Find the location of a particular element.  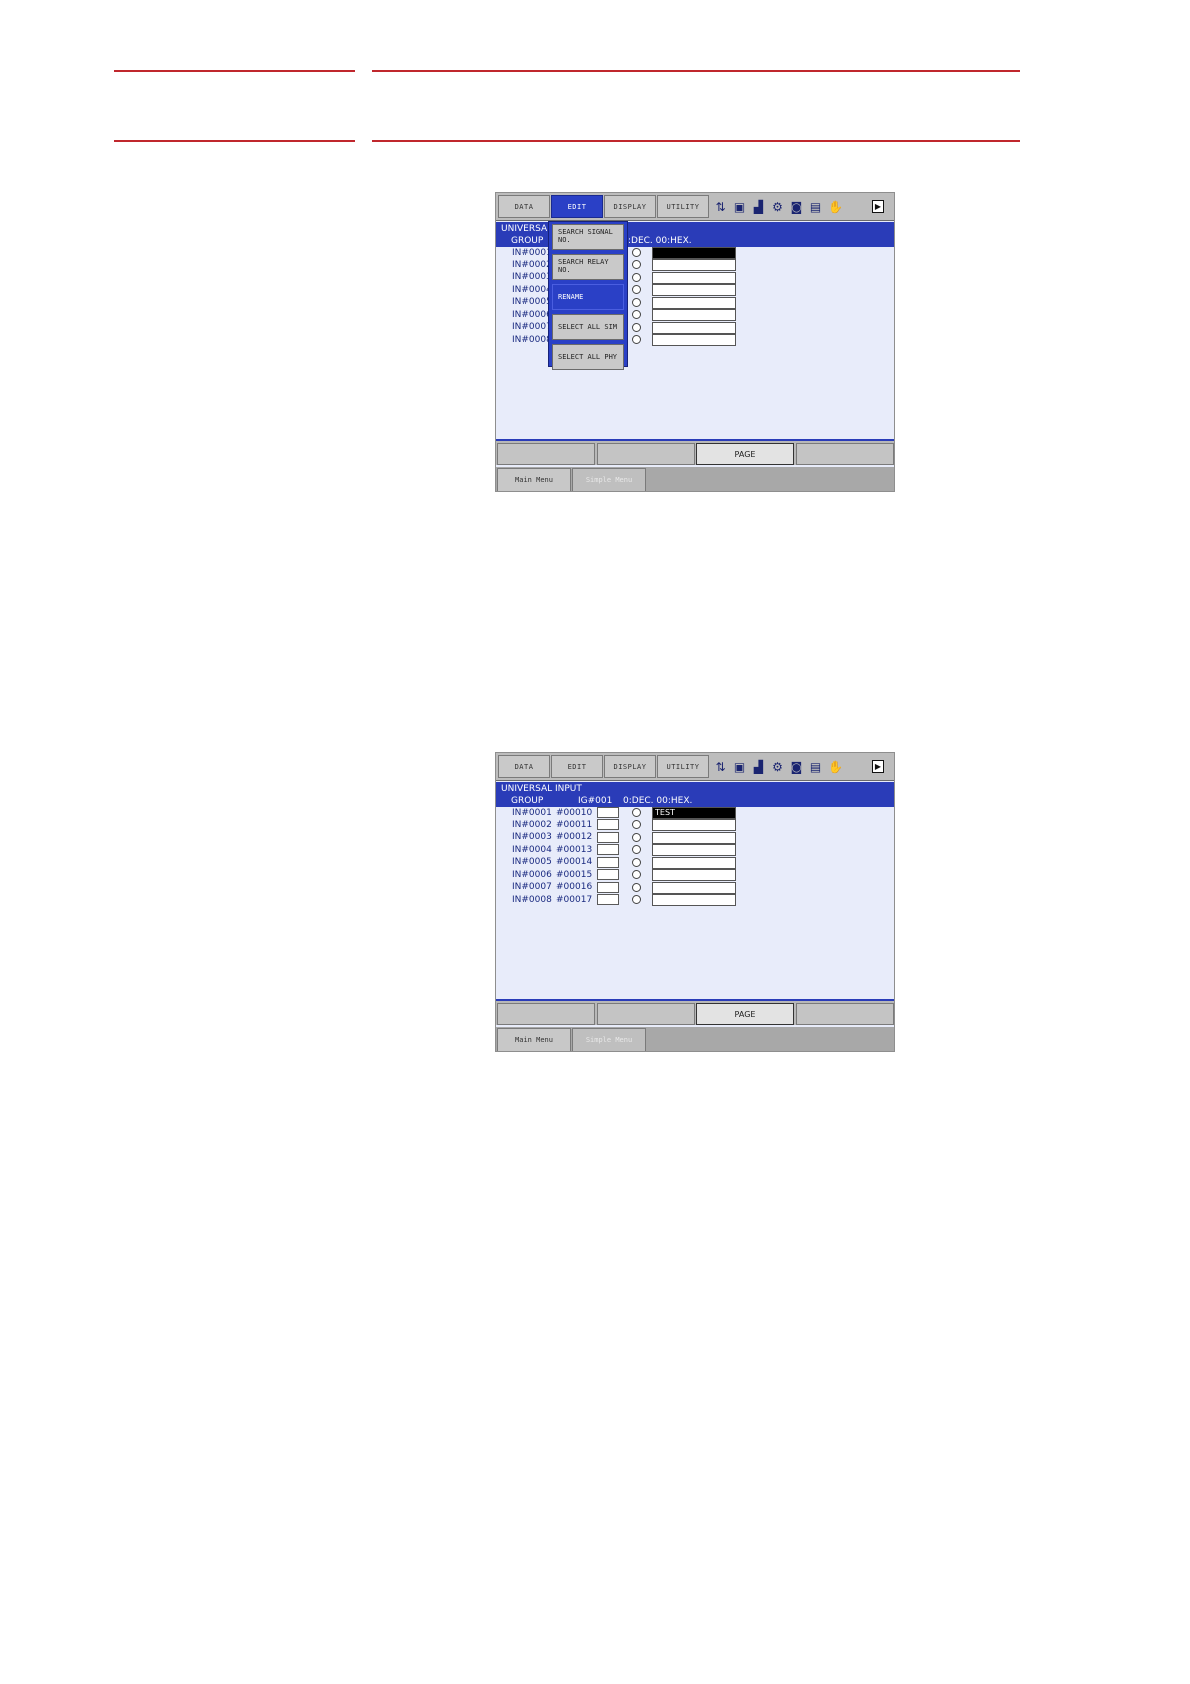

screen-title: UNIVERSAL is located at coordinates (527, 229).